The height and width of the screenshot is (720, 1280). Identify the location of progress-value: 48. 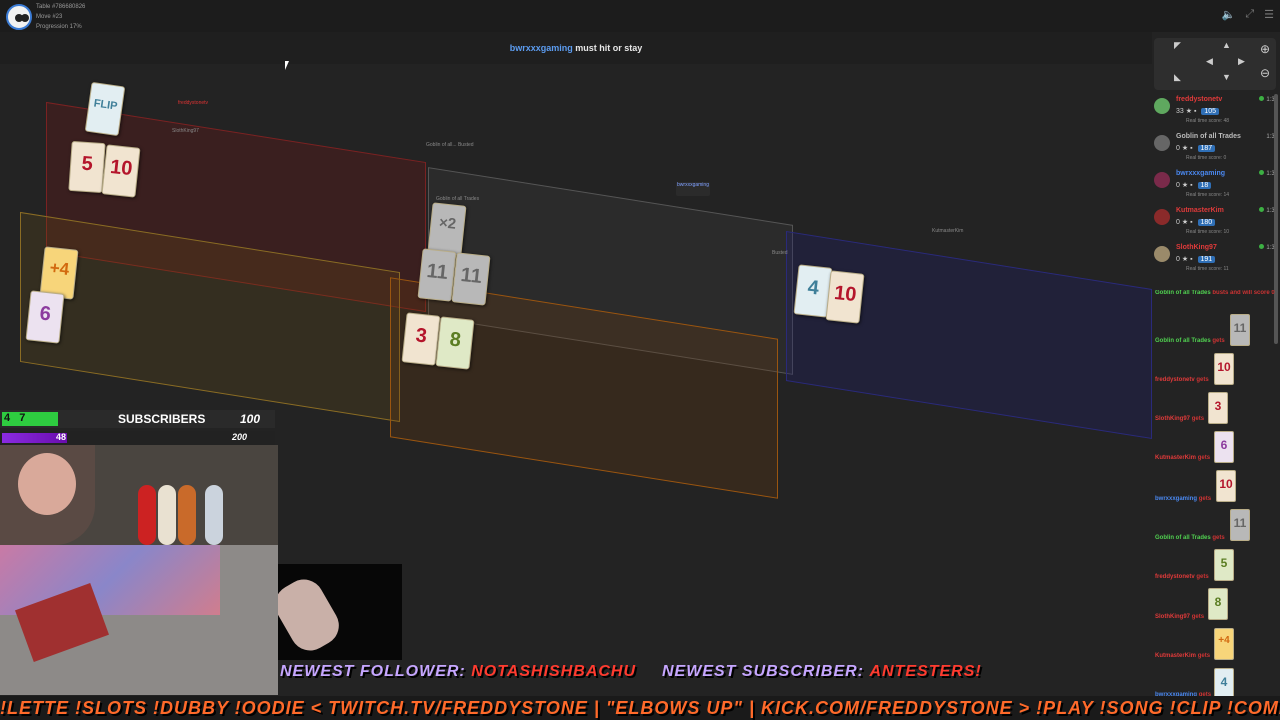
(61, 437).